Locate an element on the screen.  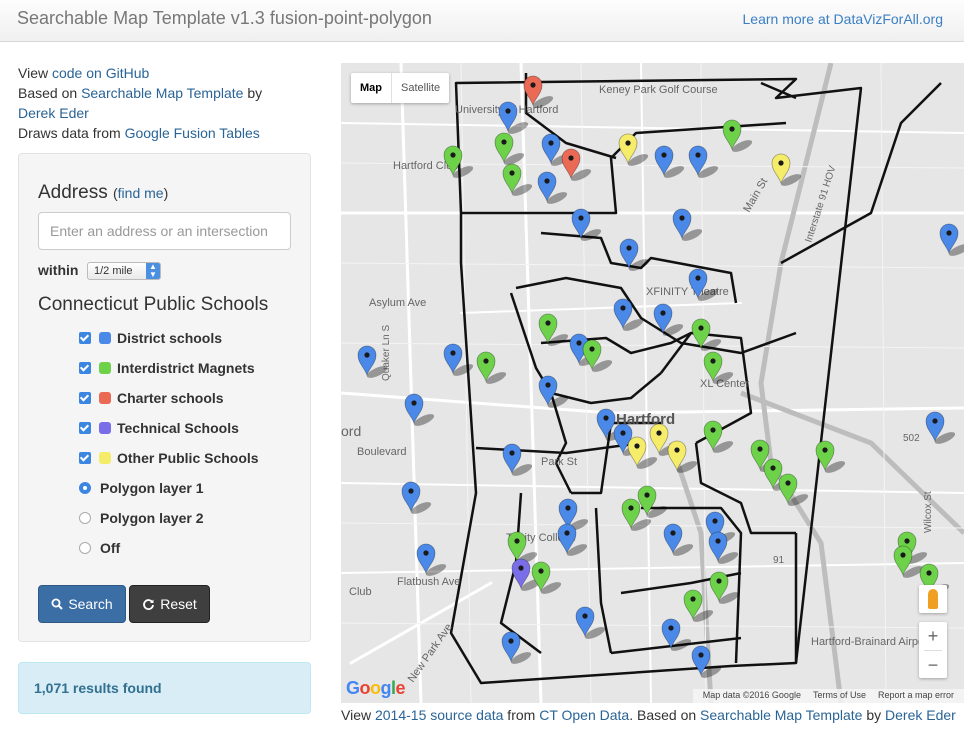
technical-checkbox is located at coordinates (85, 428).